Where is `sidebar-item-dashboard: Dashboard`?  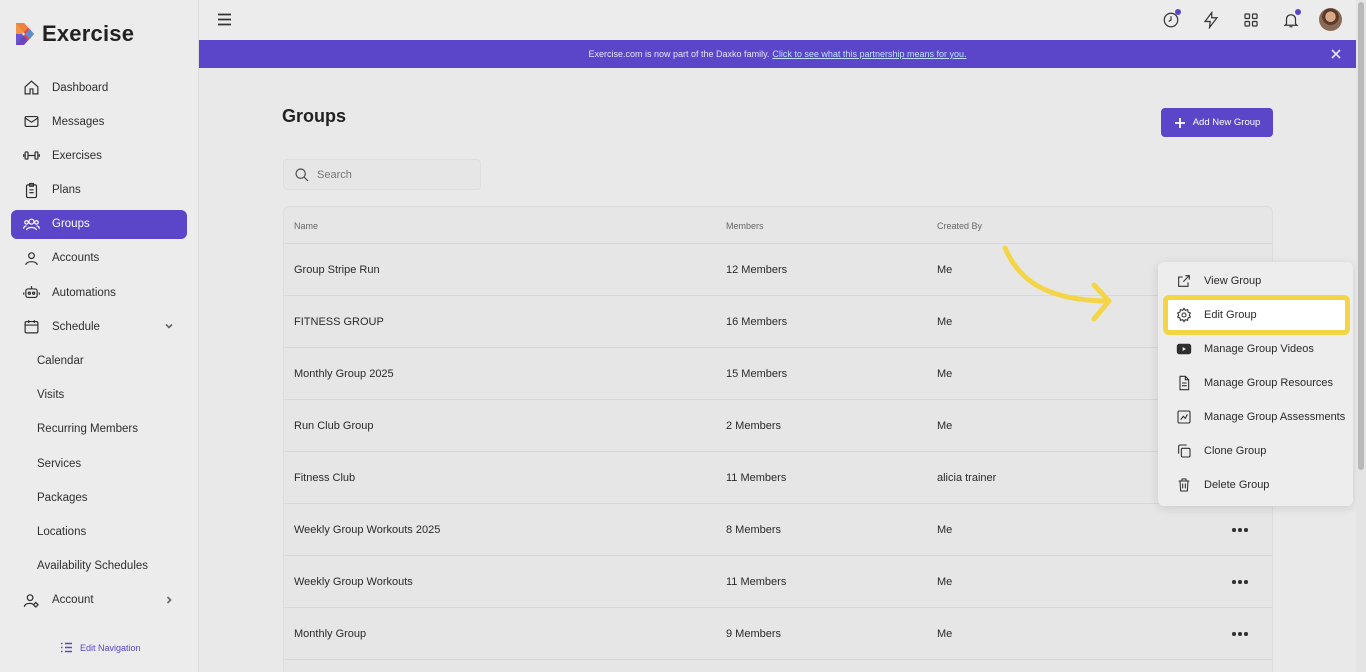 sidebar-item-dashboard: Dashboard is located at coordinates (99, 87).